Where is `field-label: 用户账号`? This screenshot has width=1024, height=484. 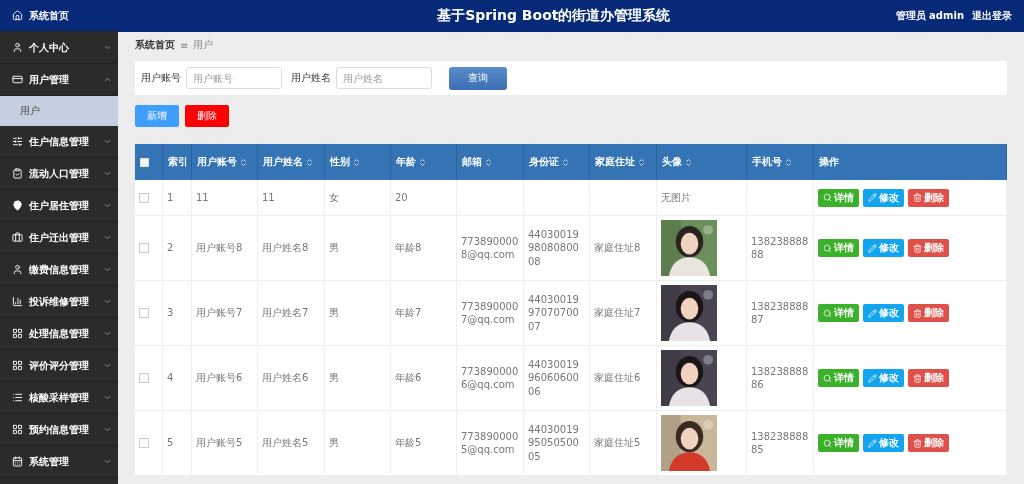
field-label: 用户账号 is located at coordinates (161, 78).